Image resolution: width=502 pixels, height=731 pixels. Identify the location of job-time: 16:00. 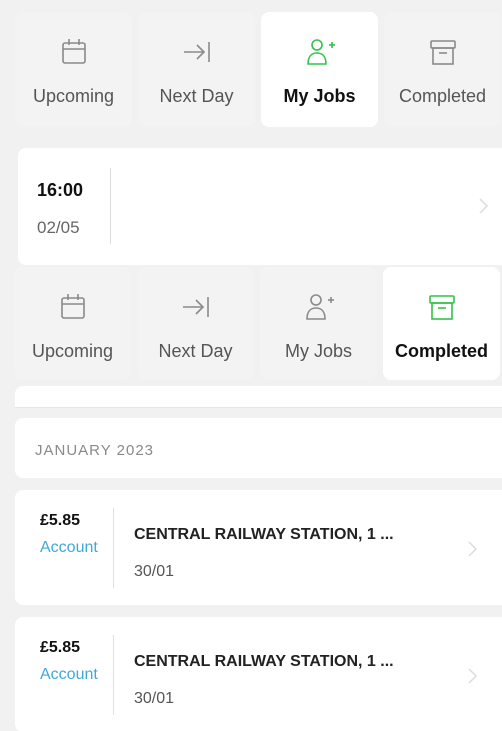
(60, 190).